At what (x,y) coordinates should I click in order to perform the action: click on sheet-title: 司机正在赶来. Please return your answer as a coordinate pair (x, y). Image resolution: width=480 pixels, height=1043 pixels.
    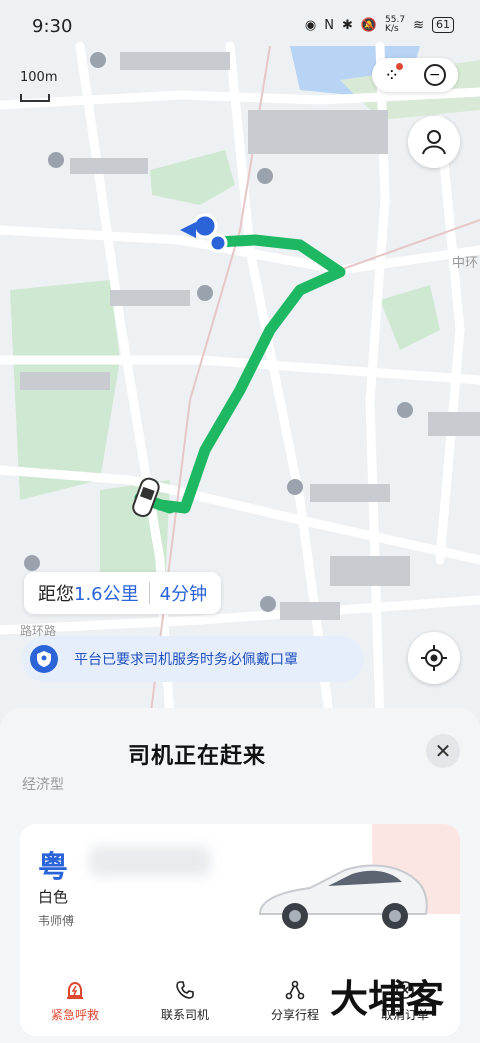
    Looking at the image, I should click on (197, 756).